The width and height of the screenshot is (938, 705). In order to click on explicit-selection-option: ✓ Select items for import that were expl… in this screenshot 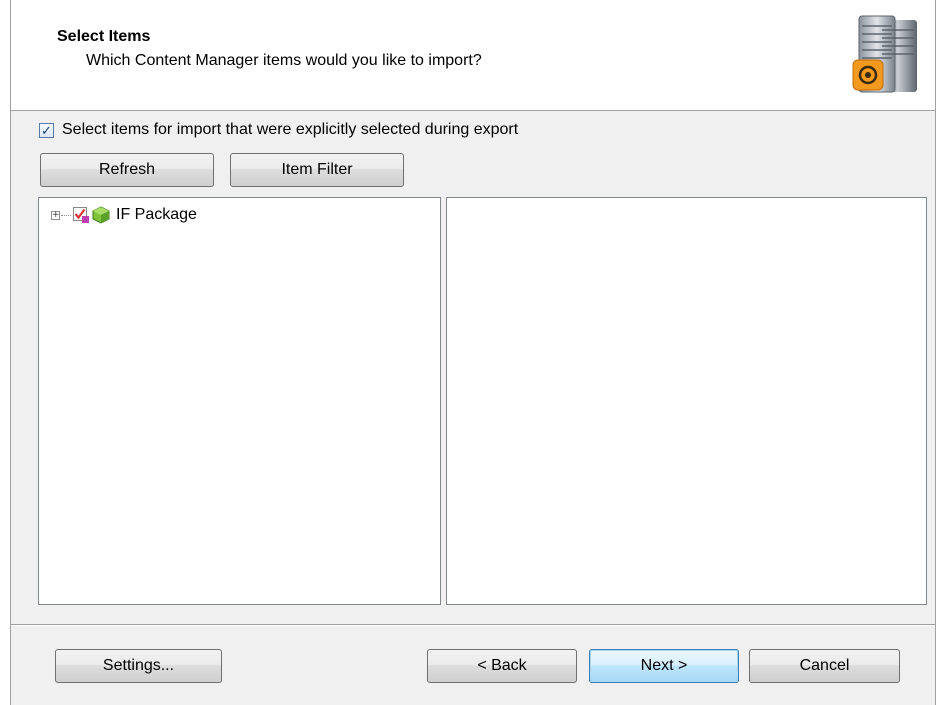, I will do `click(278, 130)`.